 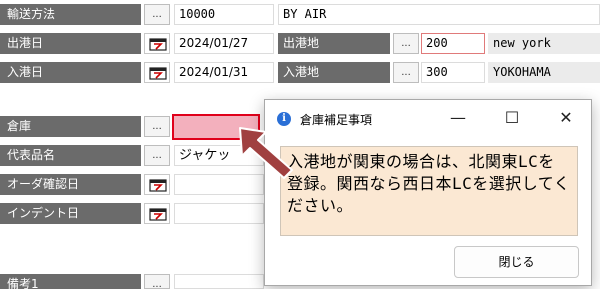 I want to click on arrow-icon, so click(x=266, y=153).